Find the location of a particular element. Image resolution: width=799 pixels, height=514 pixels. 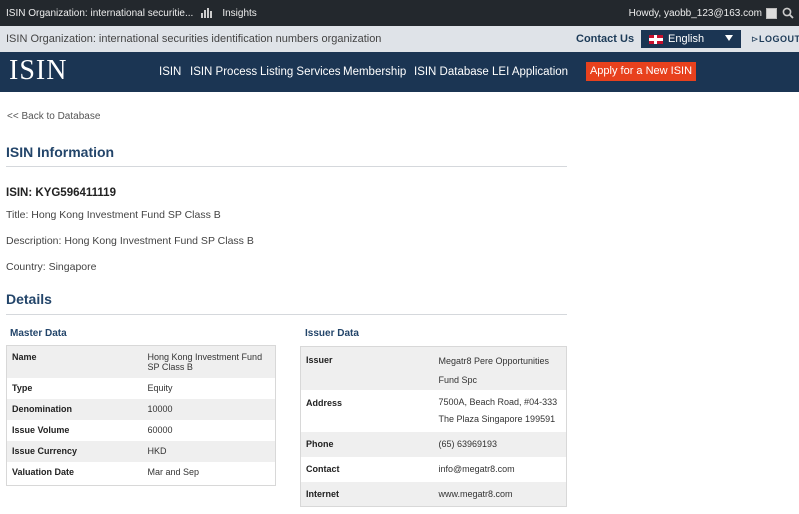

language-select: English is located at coordinates (691, 39).